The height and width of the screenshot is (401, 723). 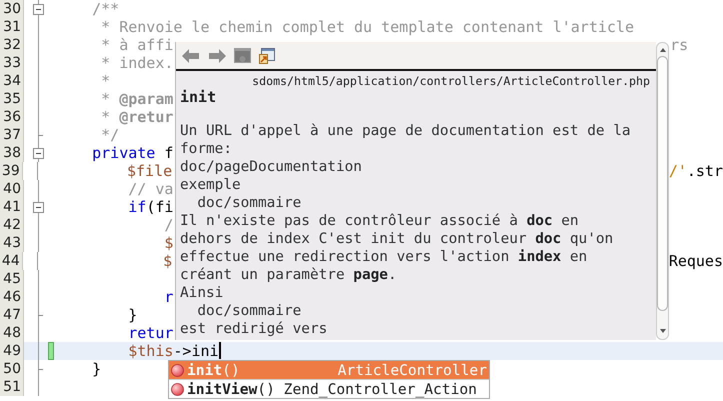 I want to click on doc-text: créant un paramètre page., so click(x=289, y=275).